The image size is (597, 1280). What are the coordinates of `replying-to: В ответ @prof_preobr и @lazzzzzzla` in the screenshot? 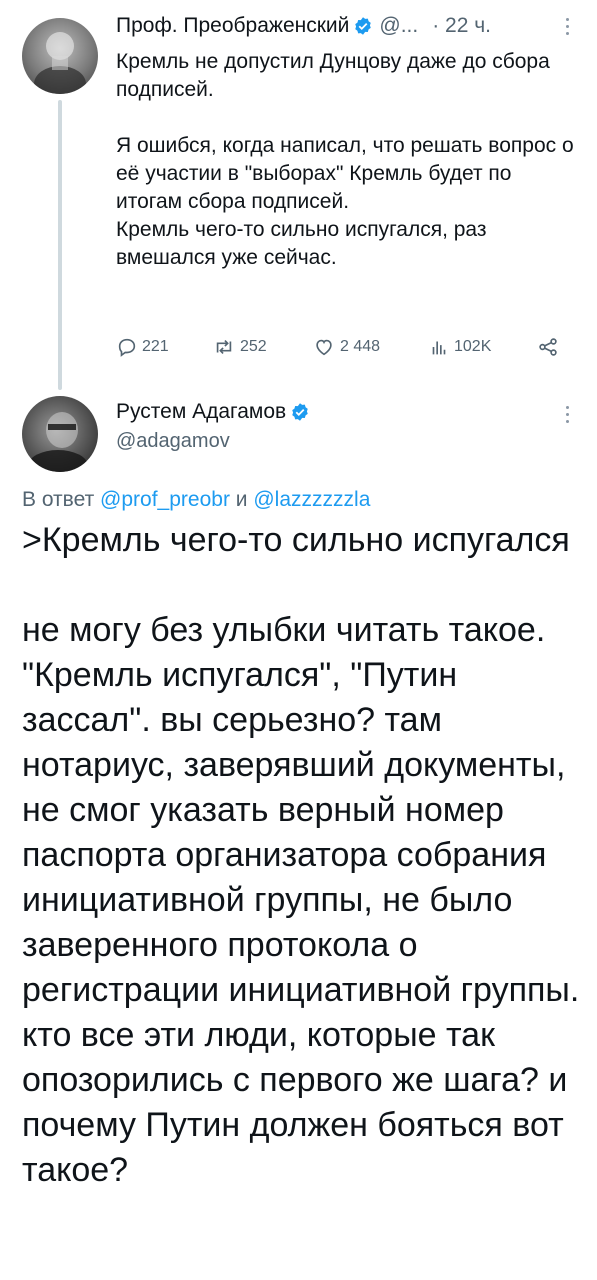 It's located at (196, 500).